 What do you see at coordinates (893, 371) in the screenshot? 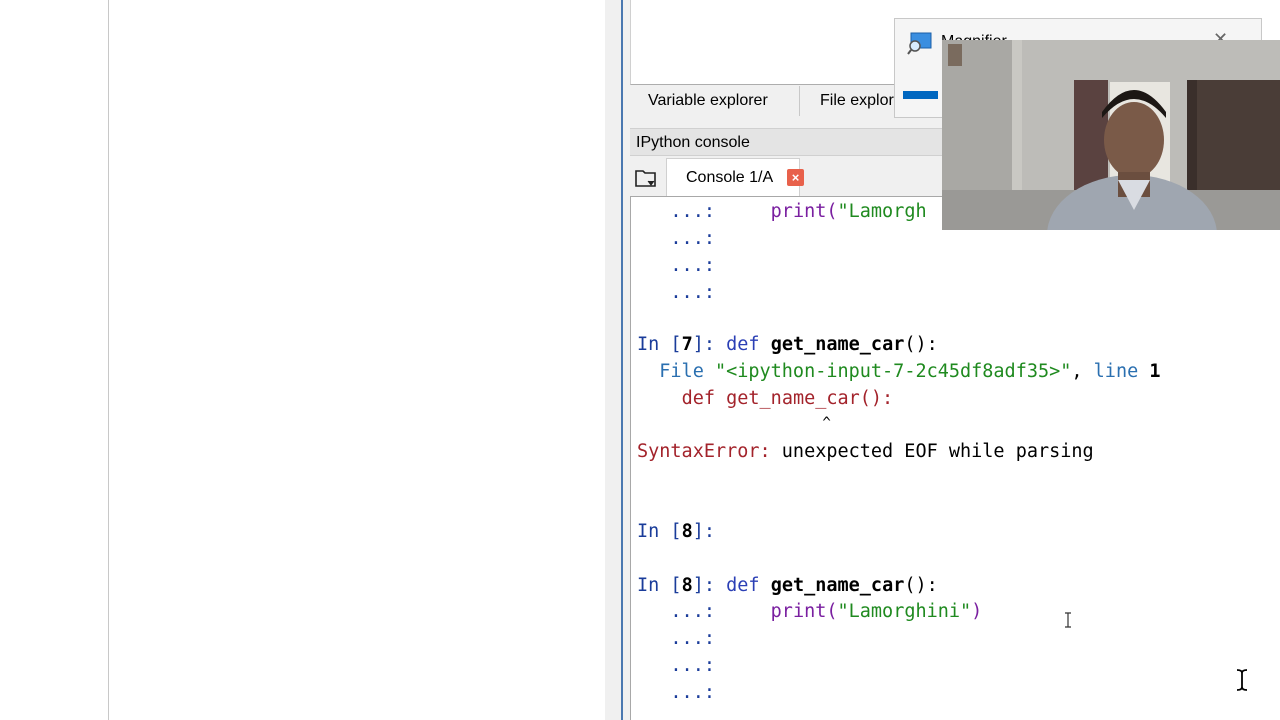
I see `tb-file-path: "<ipython-input-7-2c45df8adf35>"` at bounding box center [893, 371].